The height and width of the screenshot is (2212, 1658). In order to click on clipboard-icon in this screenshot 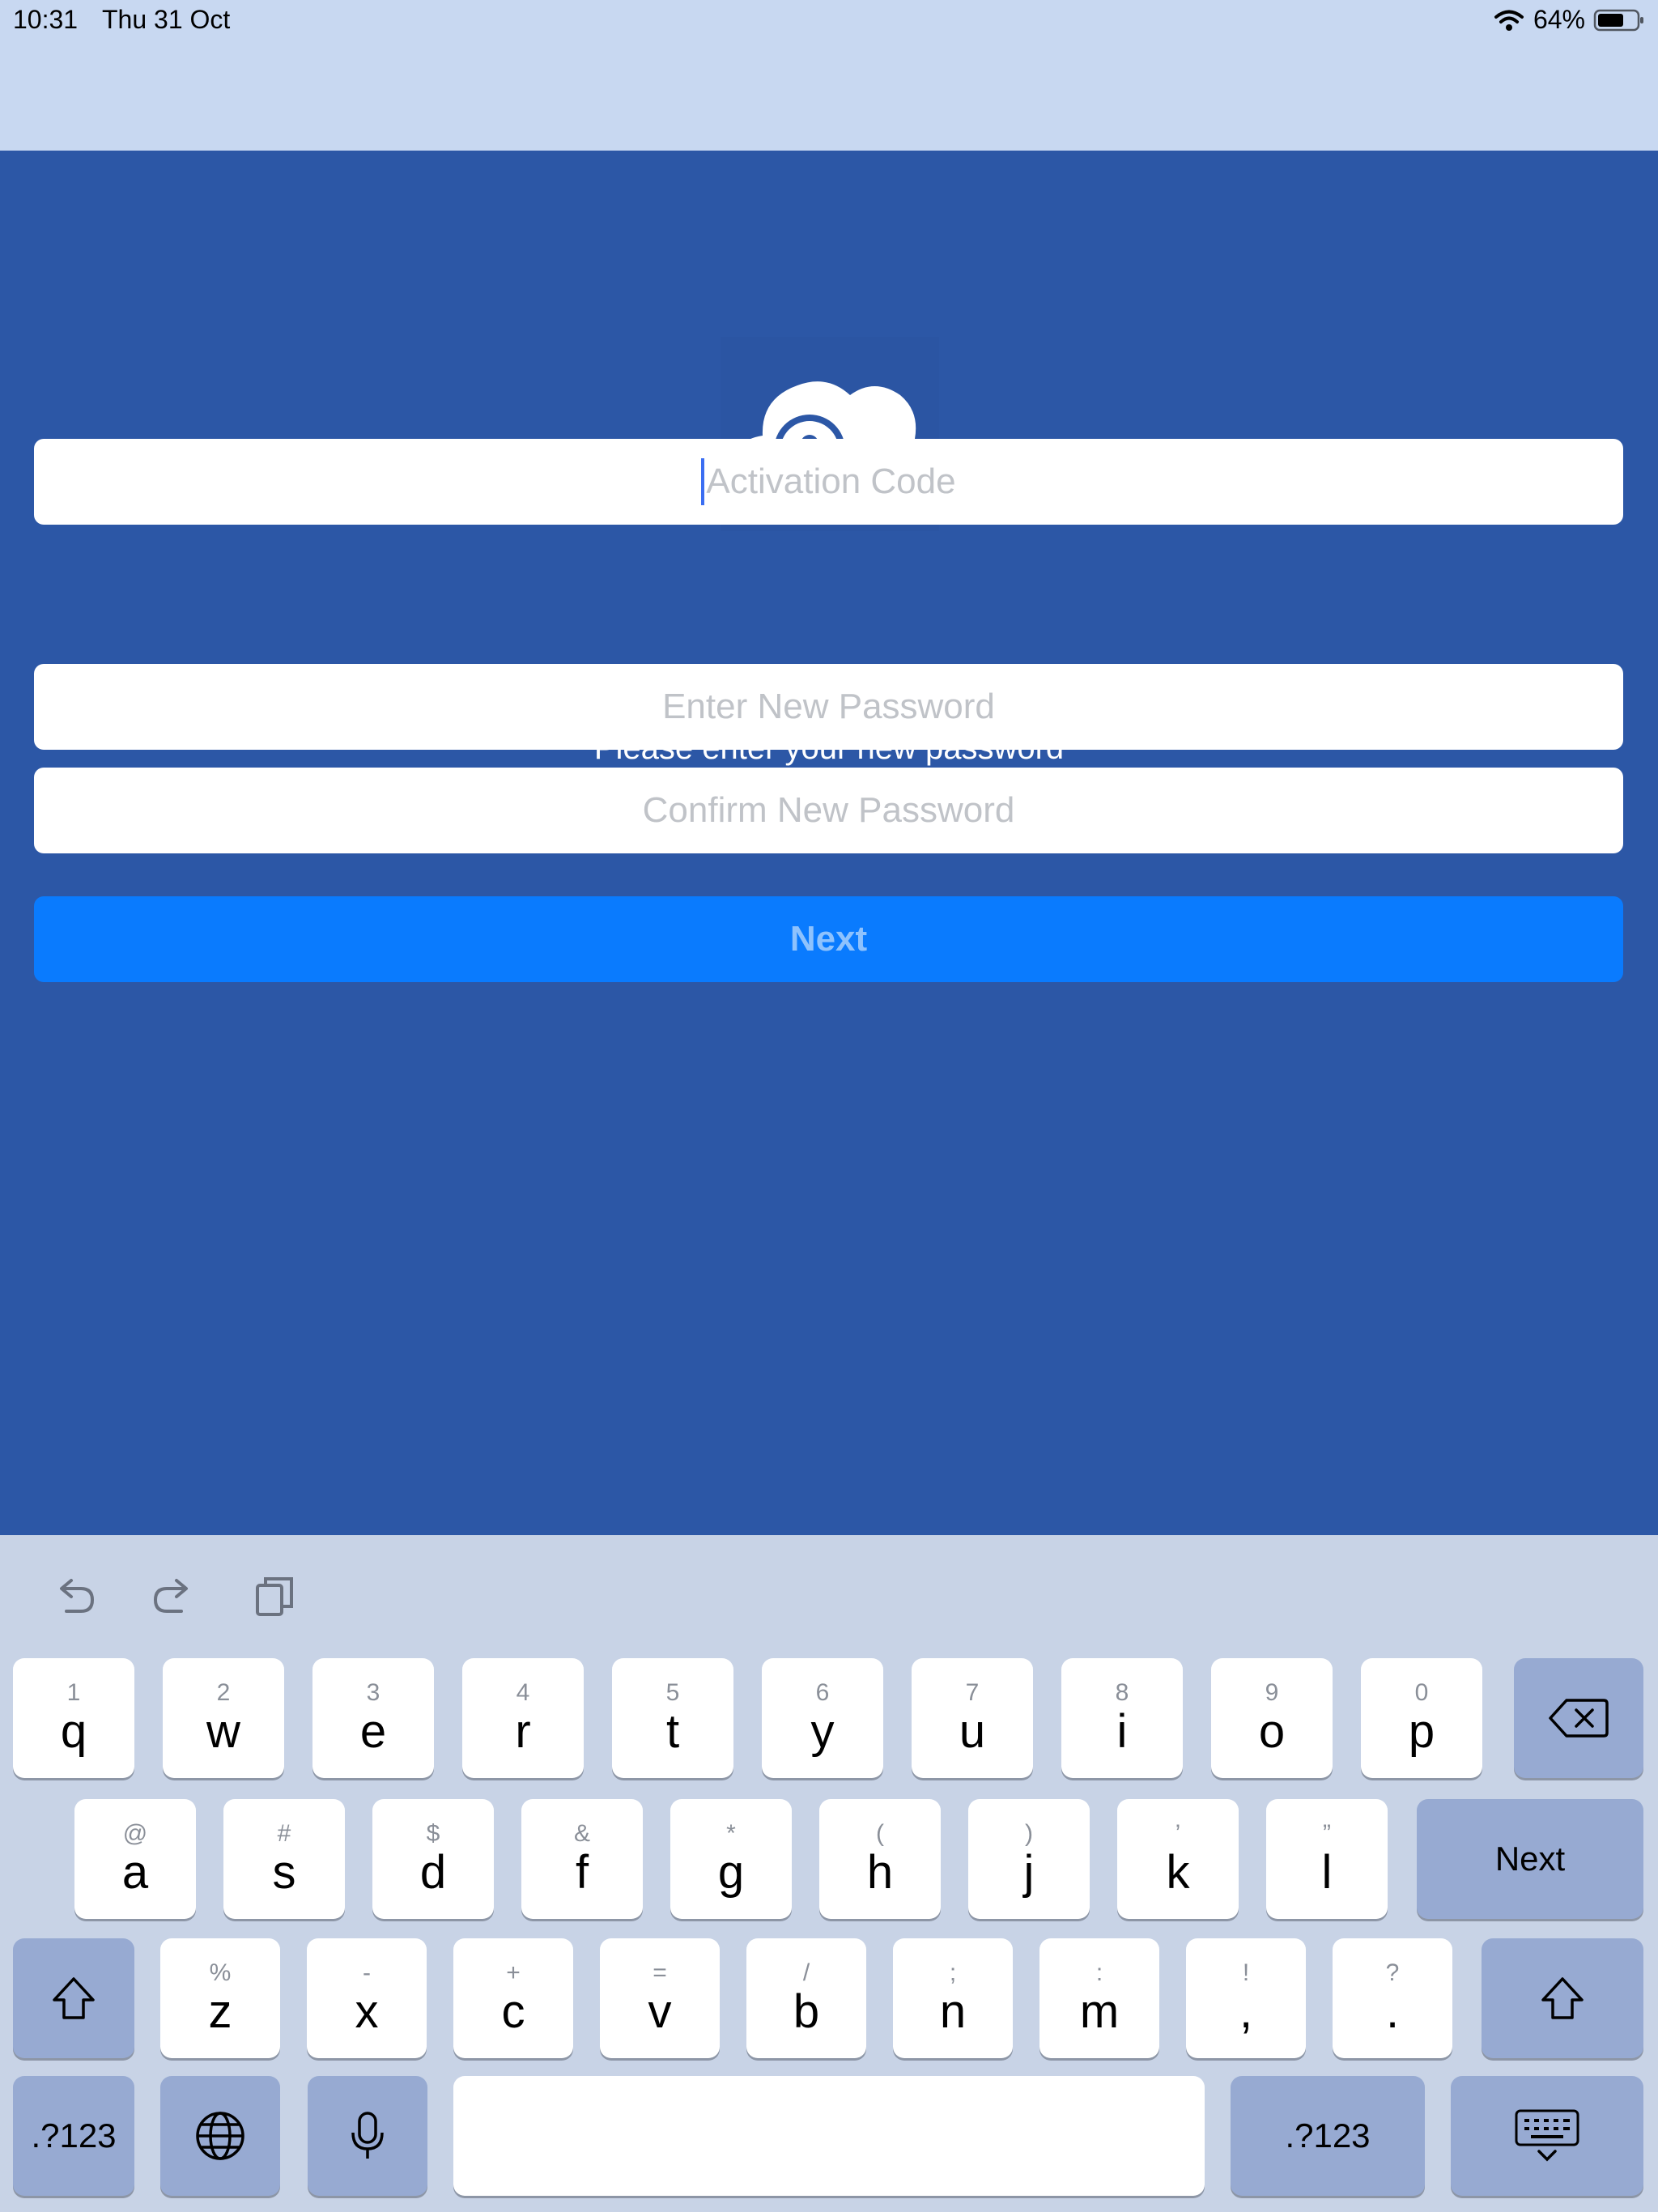, I will do `click(275, 1595)`.